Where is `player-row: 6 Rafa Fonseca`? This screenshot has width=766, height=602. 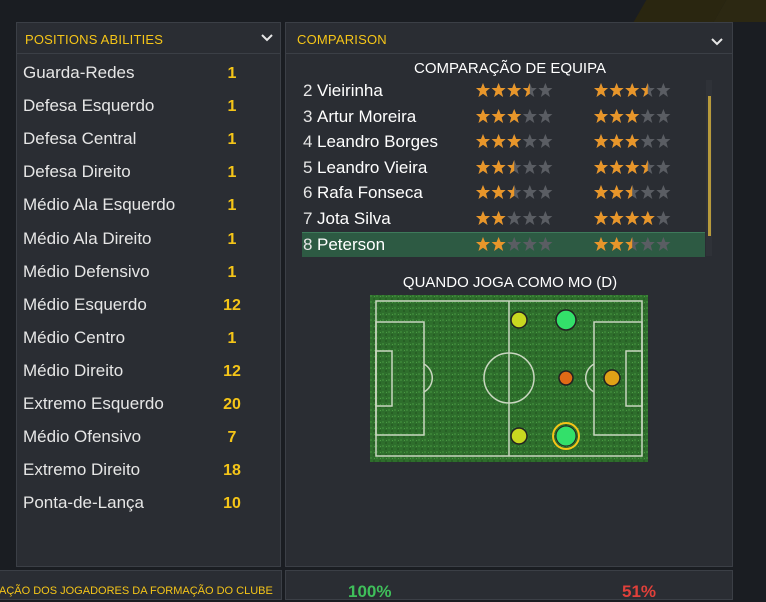 player-row: 6 Rafa Fonseca is located at coordinates (503, 192).